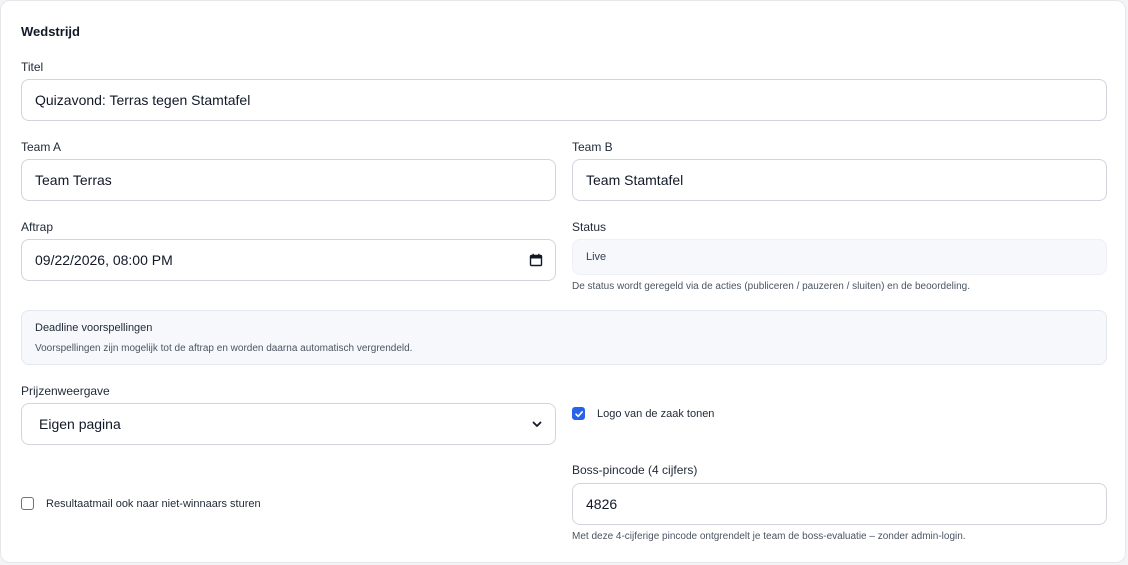  What do you see at coordinates (50, 31) in the screenshot?
I see `section-title: Wedstrijd` at bounding box center [50, 31].